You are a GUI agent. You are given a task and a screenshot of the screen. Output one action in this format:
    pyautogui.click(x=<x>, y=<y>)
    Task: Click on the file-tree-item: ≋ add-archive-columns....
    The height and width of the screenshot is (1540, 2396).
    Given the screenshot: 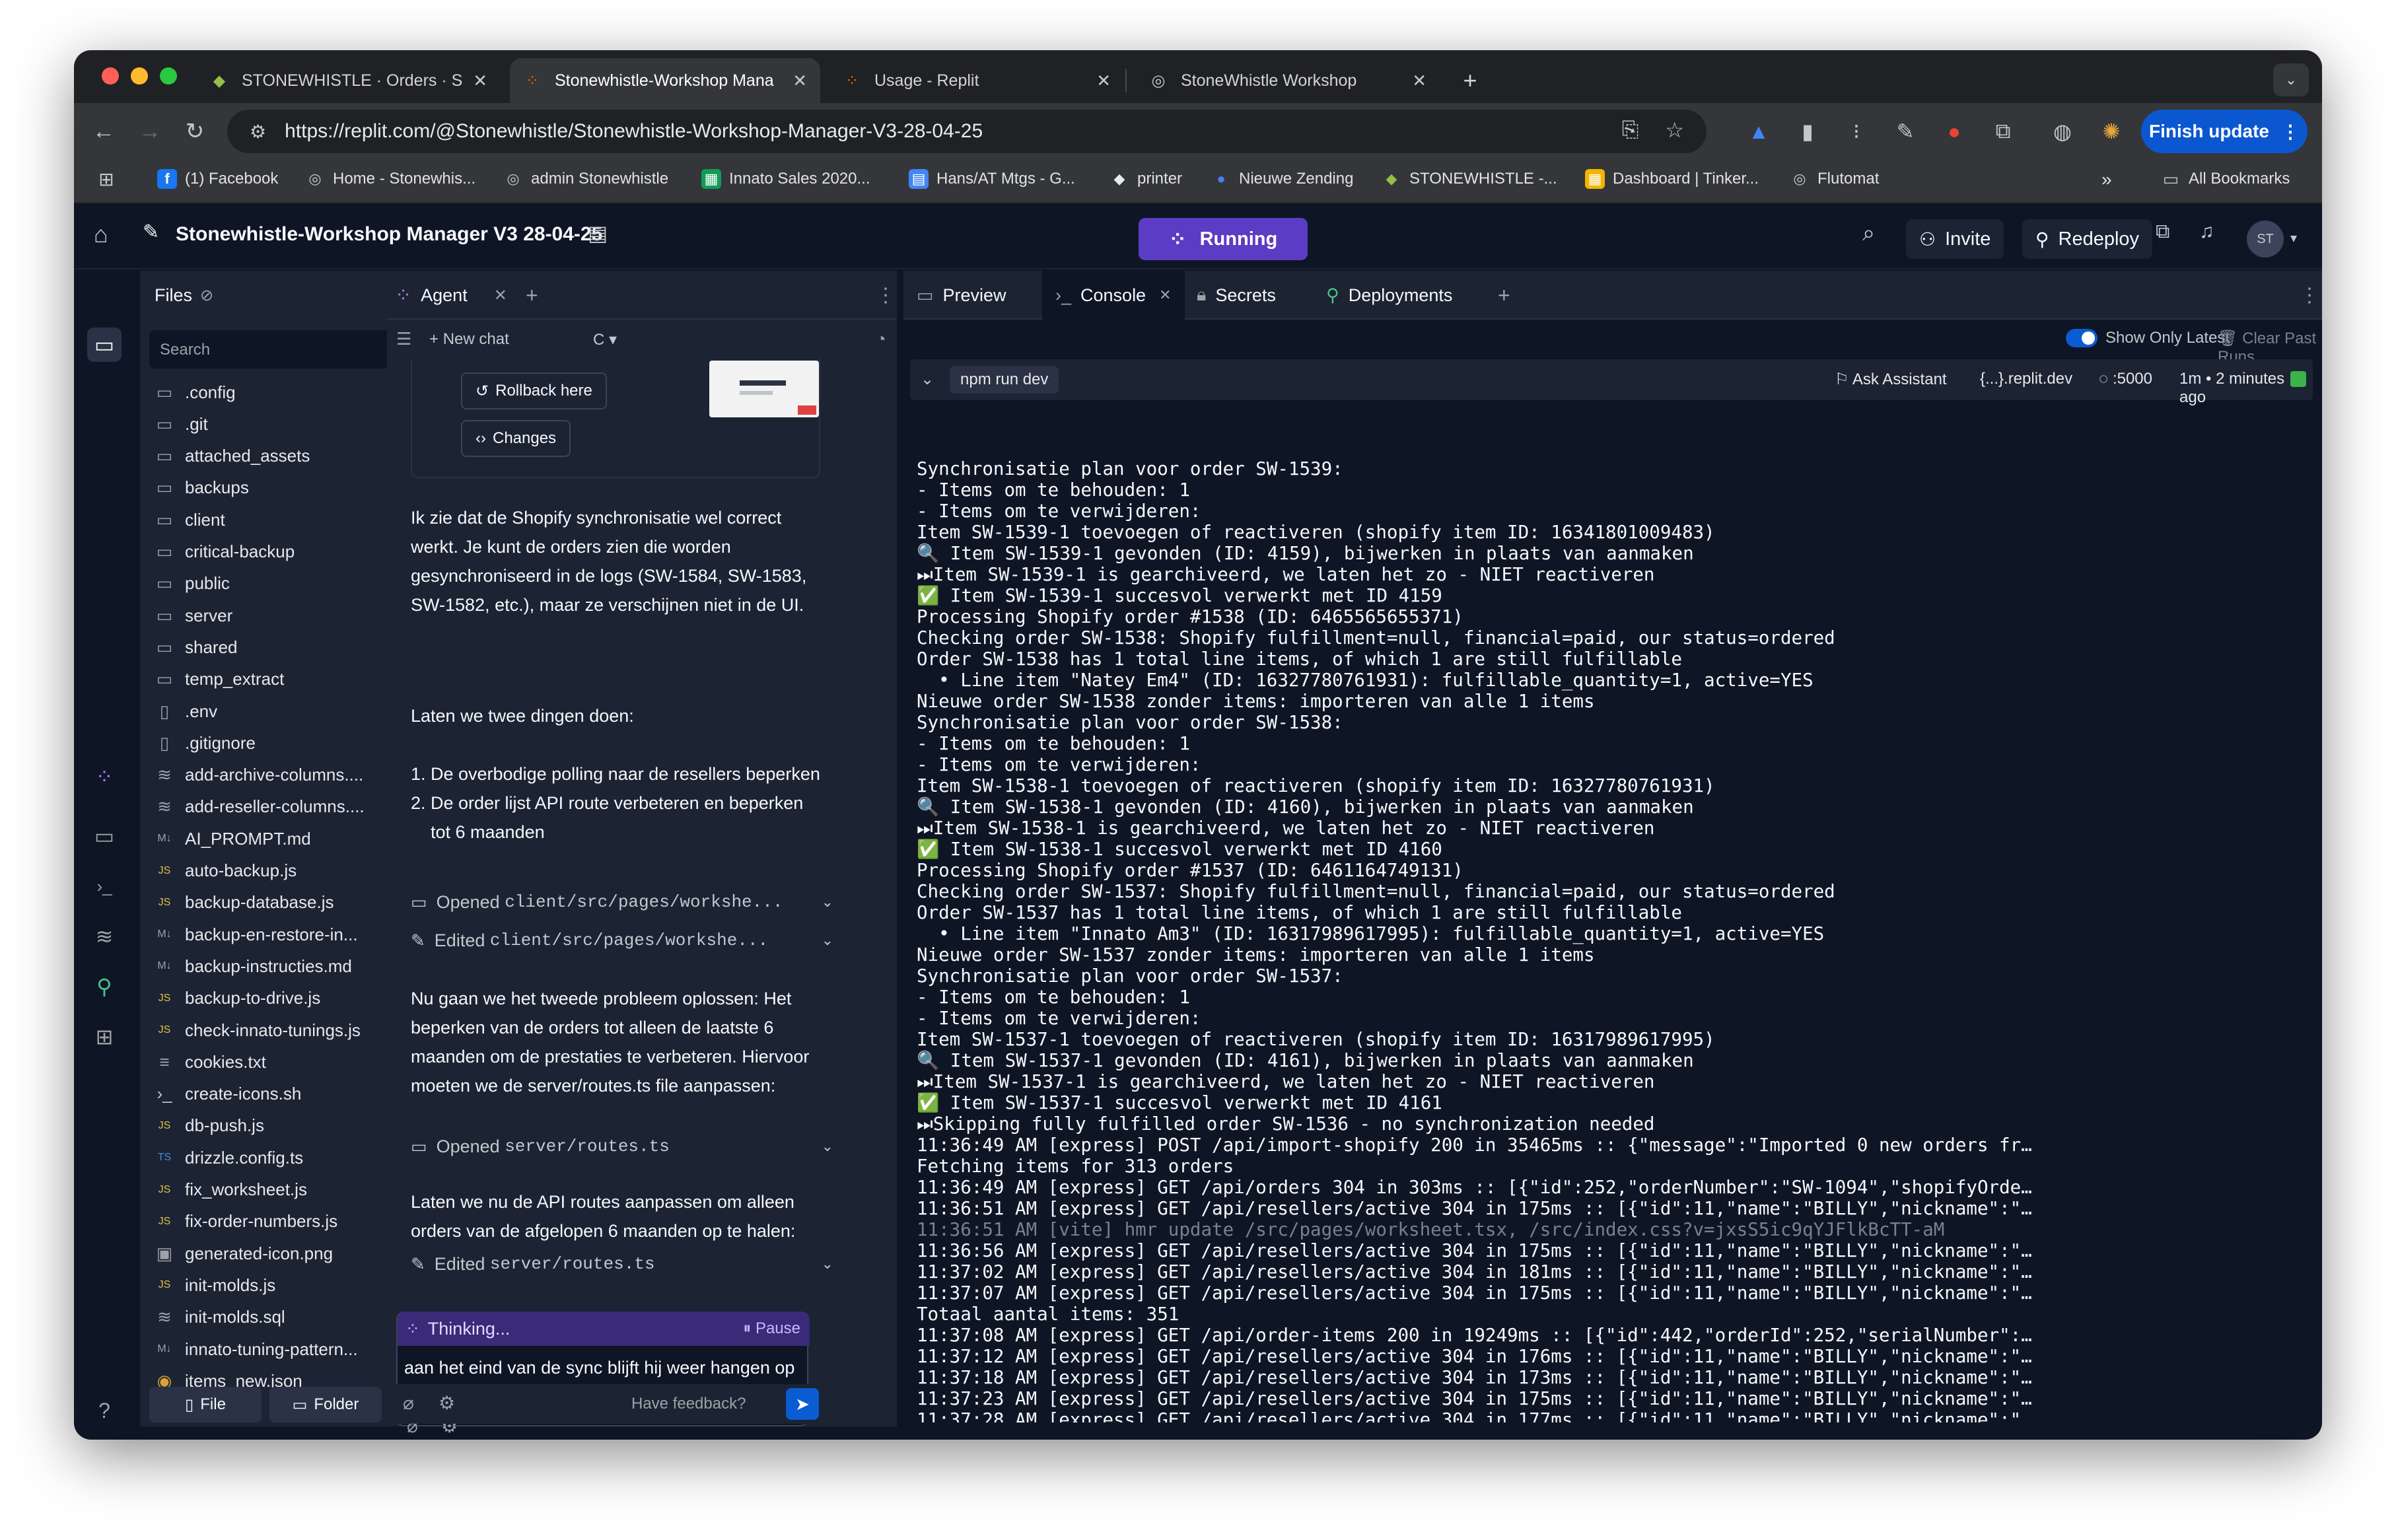 What is the action you would take?
    pyautogui.click(x=252, y=775)
    